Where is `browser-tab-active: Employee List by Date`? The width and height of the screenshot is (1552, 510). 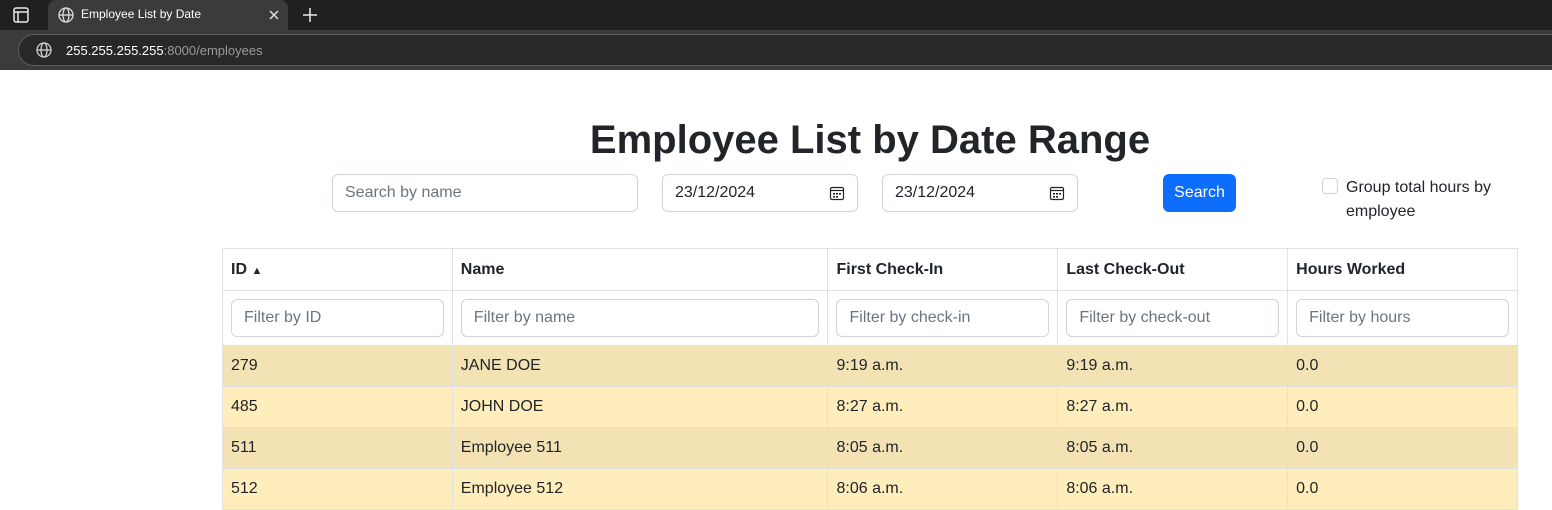 browser-tab-active: Employee List by Date is located at coordinates (168, 15).